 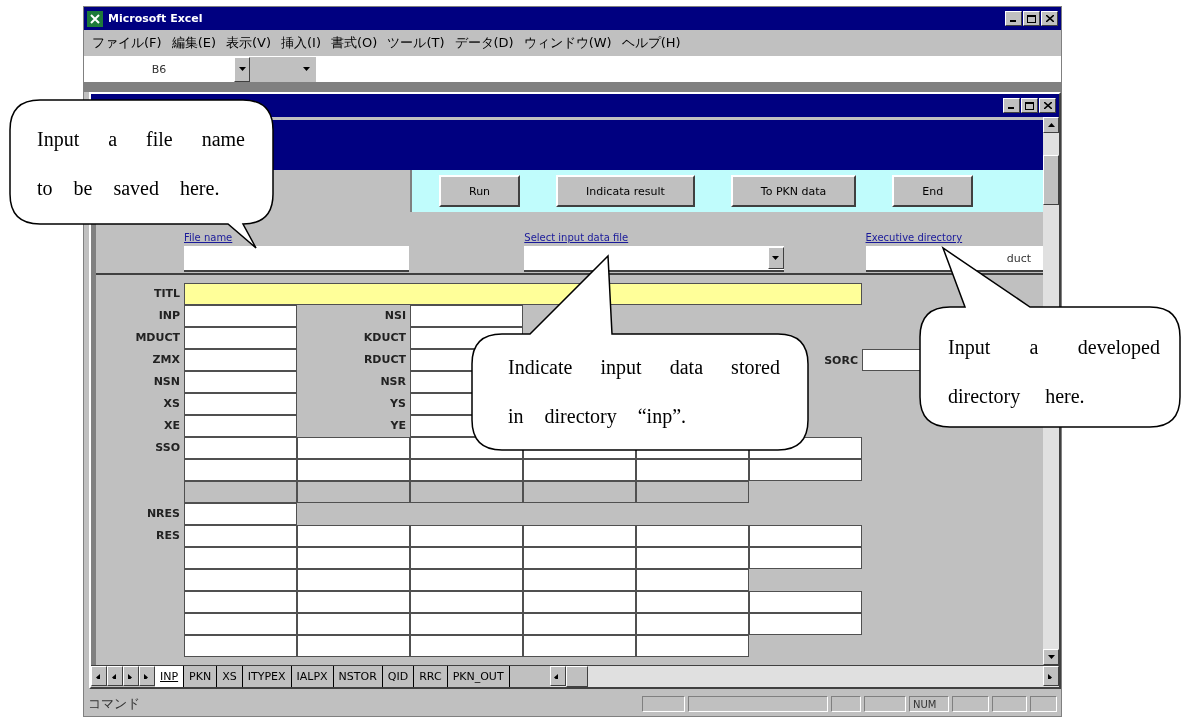 I want to click on row-label: NRES, so click(x=163, y=514).